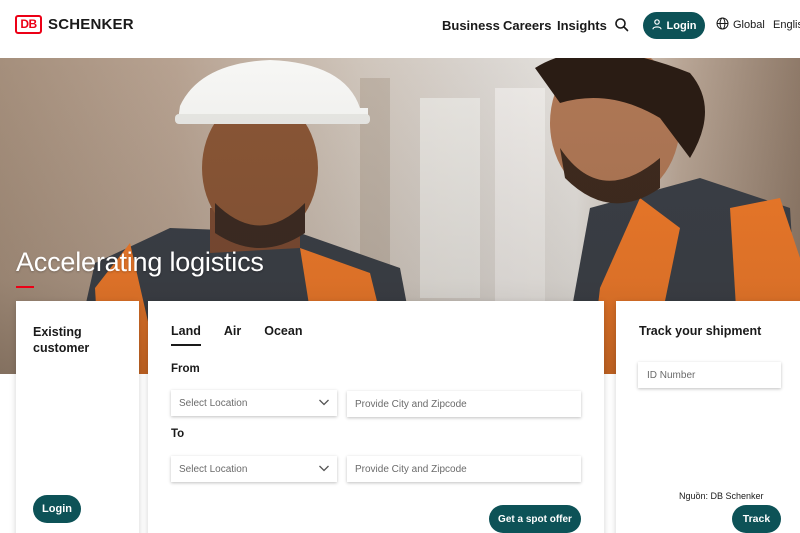 The width and height of the screenshot is (800, 533). What do you see at coordinates (756, 519) in the screenshot?
I see `track-button: Track` at bounding box center [756, 519].